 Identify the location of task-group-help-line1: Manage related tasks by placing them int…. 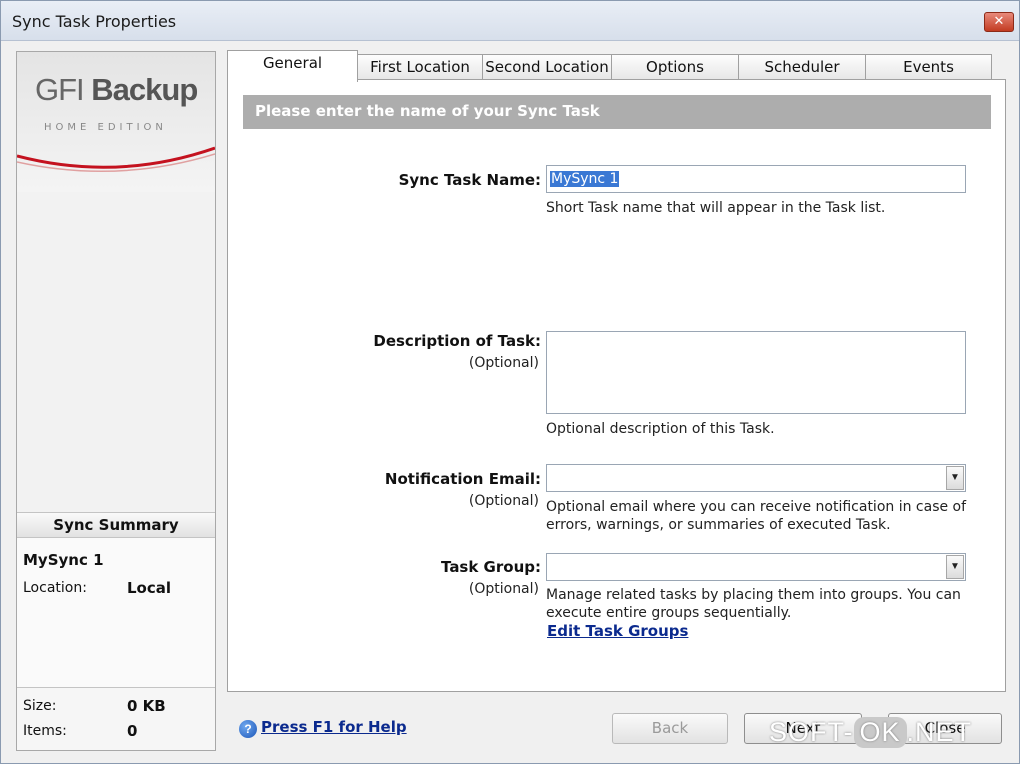
(753, 595).